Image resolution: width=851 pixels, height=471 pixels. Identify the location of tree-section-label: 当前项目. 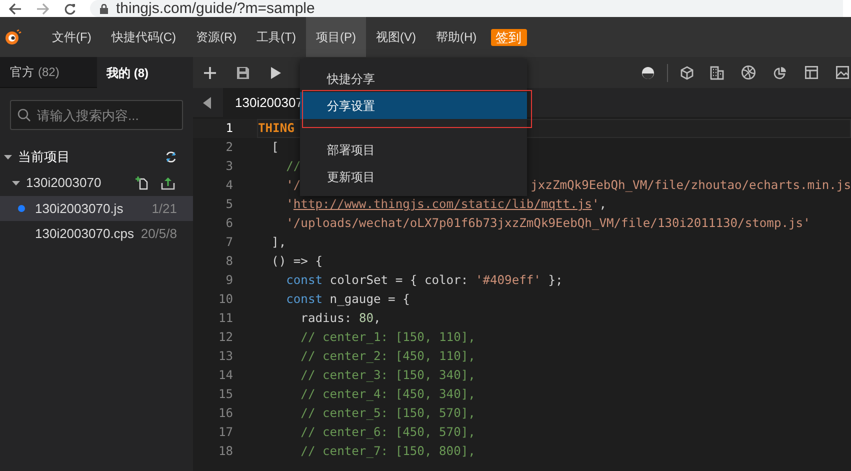
(88, 157).